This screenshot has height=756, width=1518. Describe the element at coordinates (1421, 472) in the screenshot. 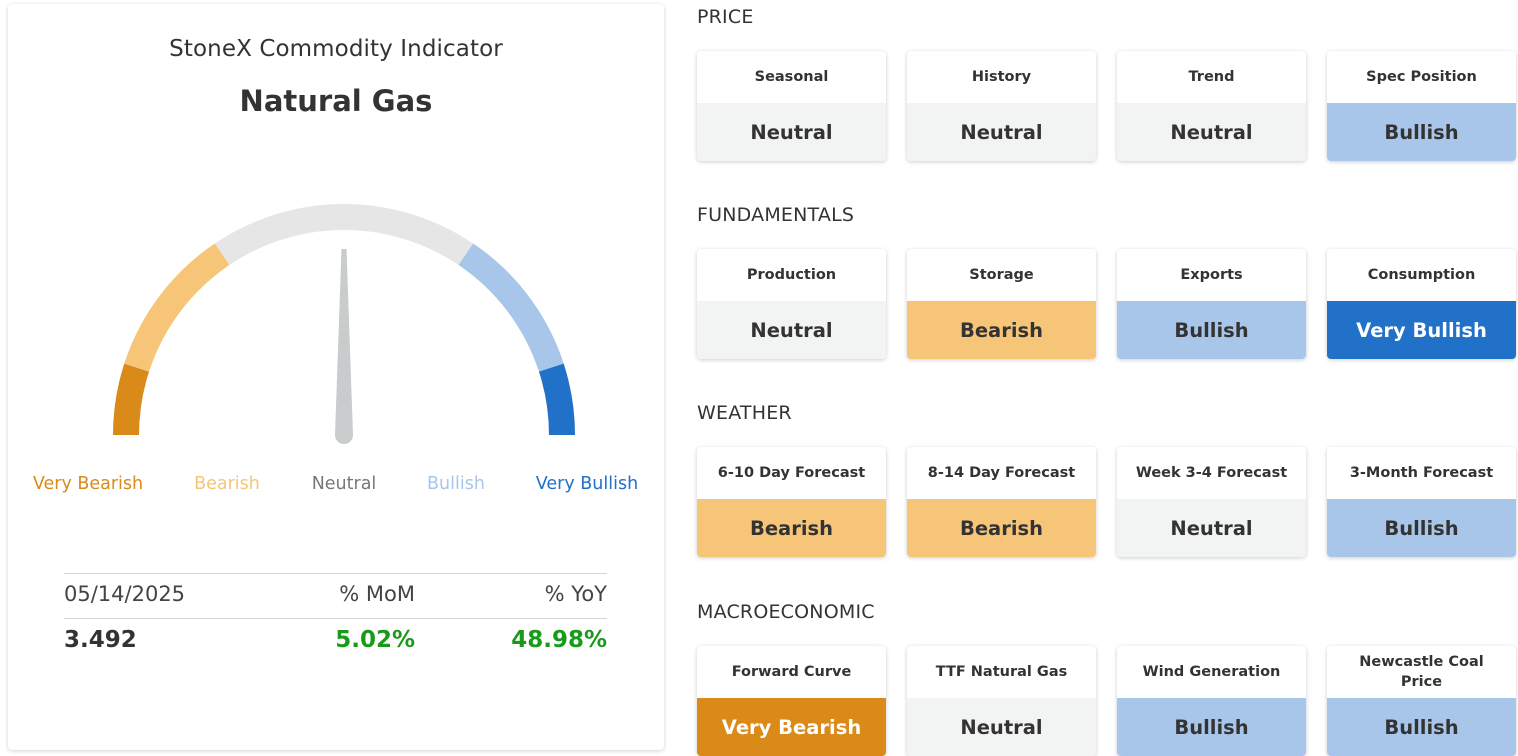

I see `tile-label: 3-Month Forecast` at that location.